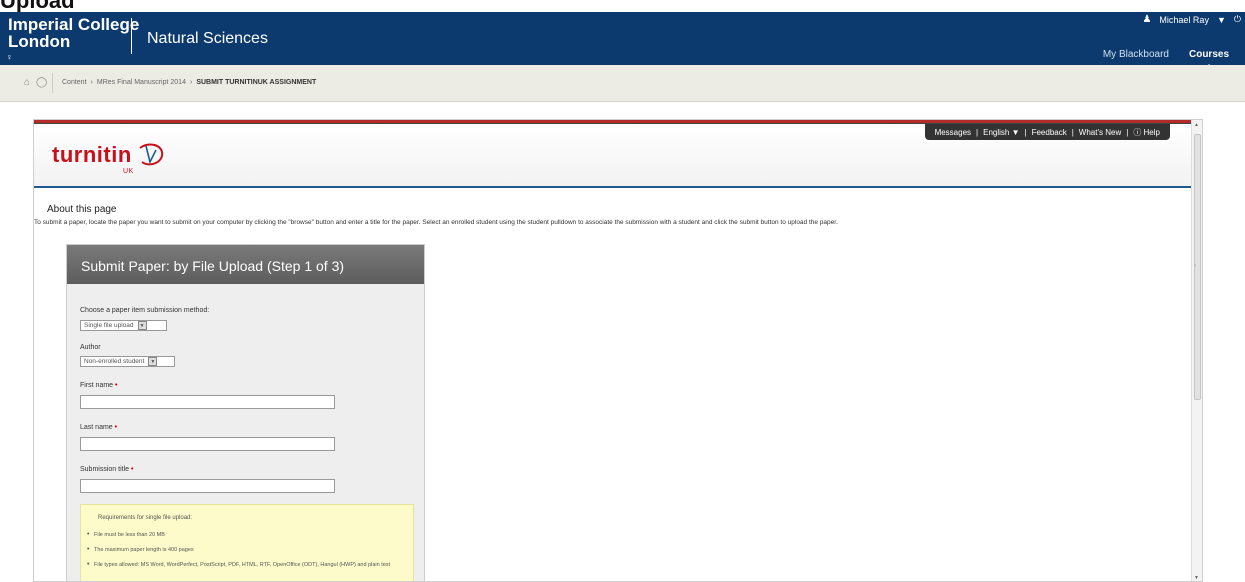 The height and width of the screenshot is (582, 1245). What do you see at coordinates (128, 171) in the screenshot?
I see `turnitin-logo-uk: UK` at bounding box center [128, 171].